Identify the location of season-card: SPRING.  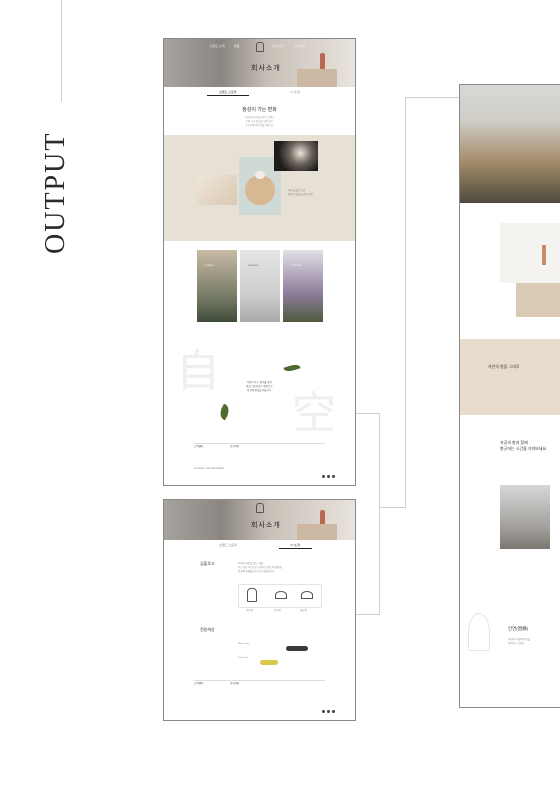
(217, 286).